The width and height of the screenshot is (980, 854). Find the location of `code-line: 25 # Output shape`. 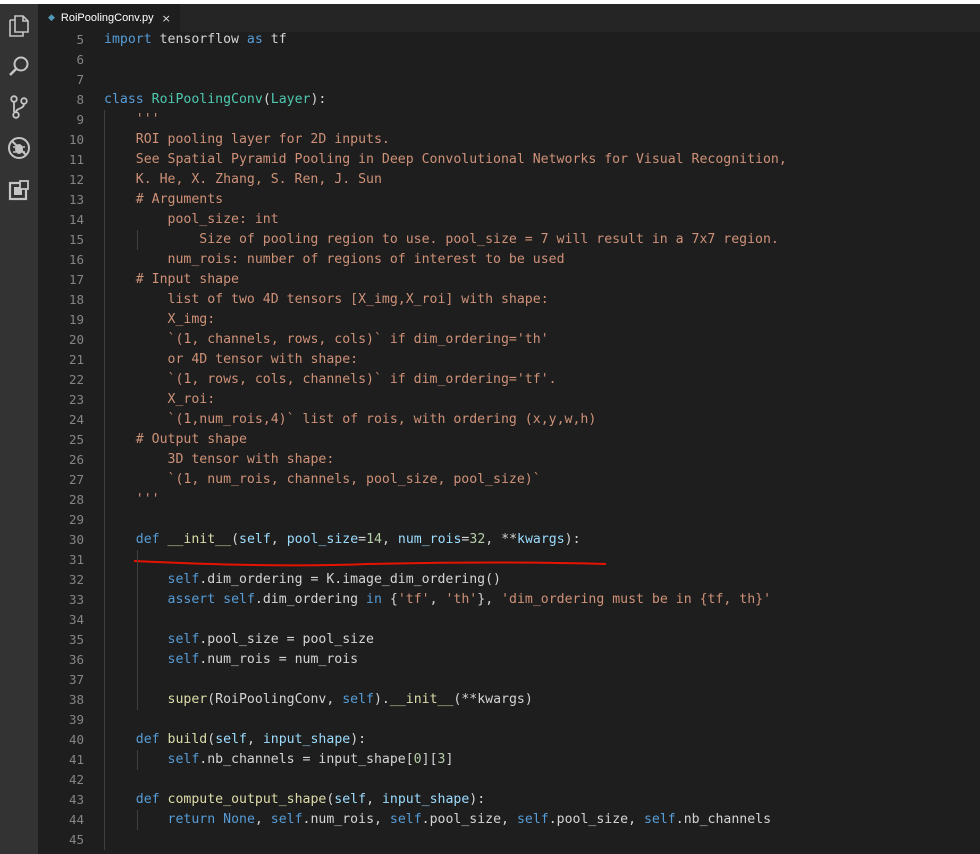

code-line: 25 # Output shape is located at coordinates (509, 440).